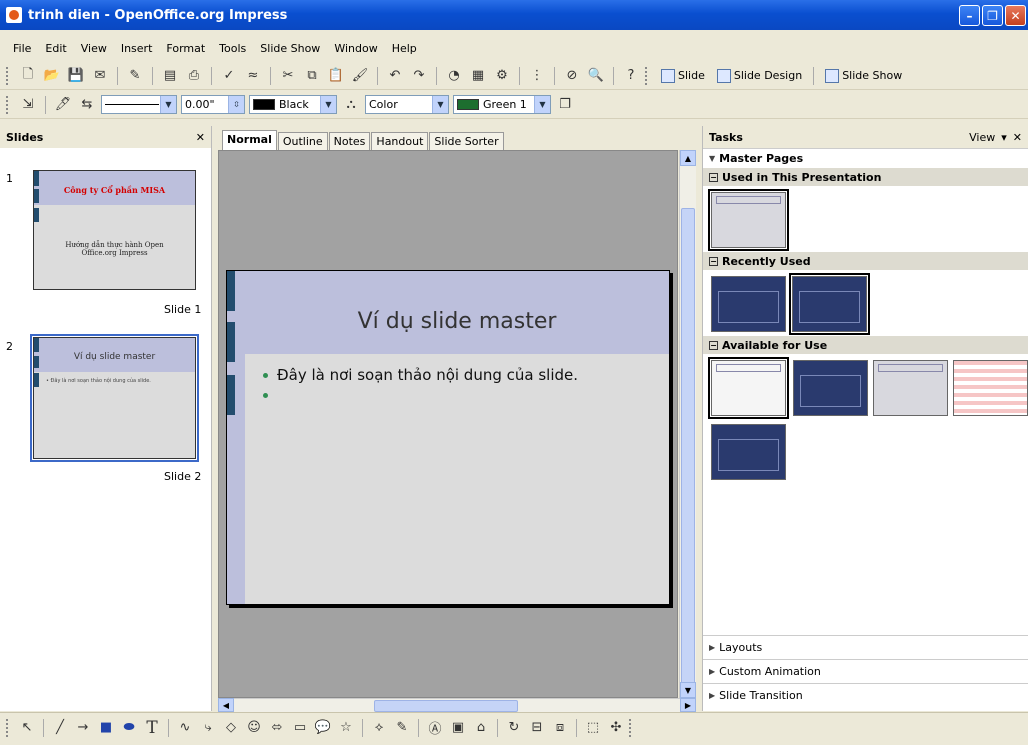 Image resolution: width=1028 pixels, height=745 pixels. Describe the element at coordinates (565, 105) in the screenshot. I see `shadow-icon: ❐` at that location.